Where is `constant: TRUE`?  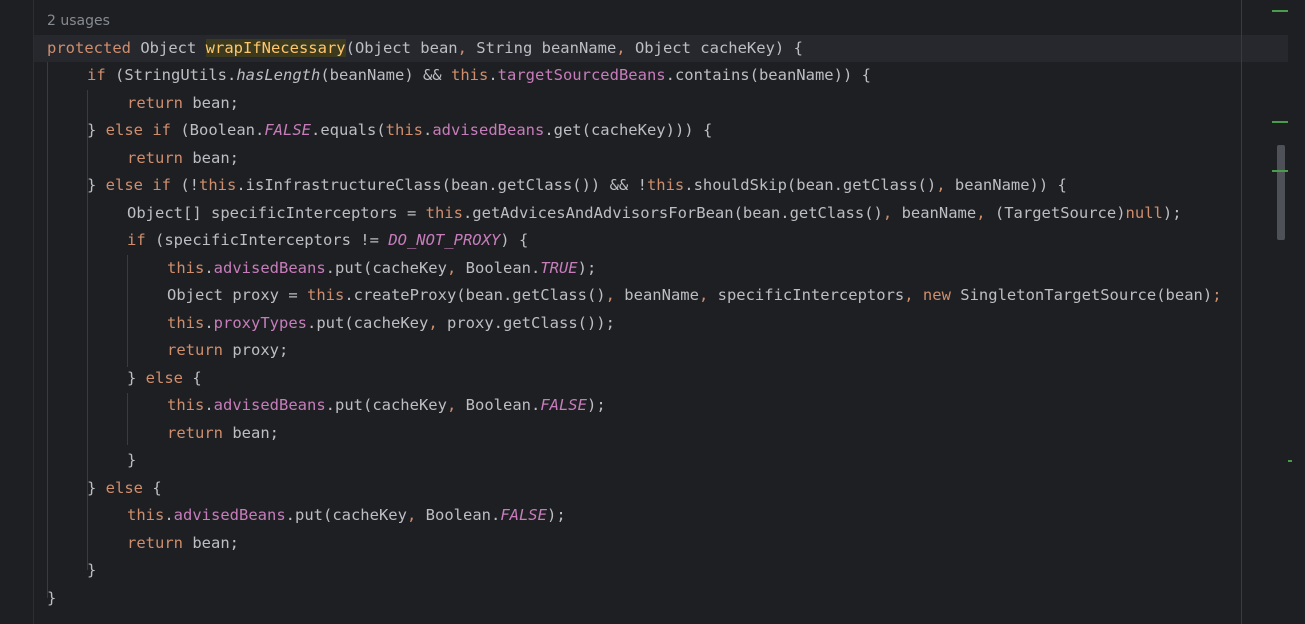 constant: TRUE is located at coordinates (559, 268).